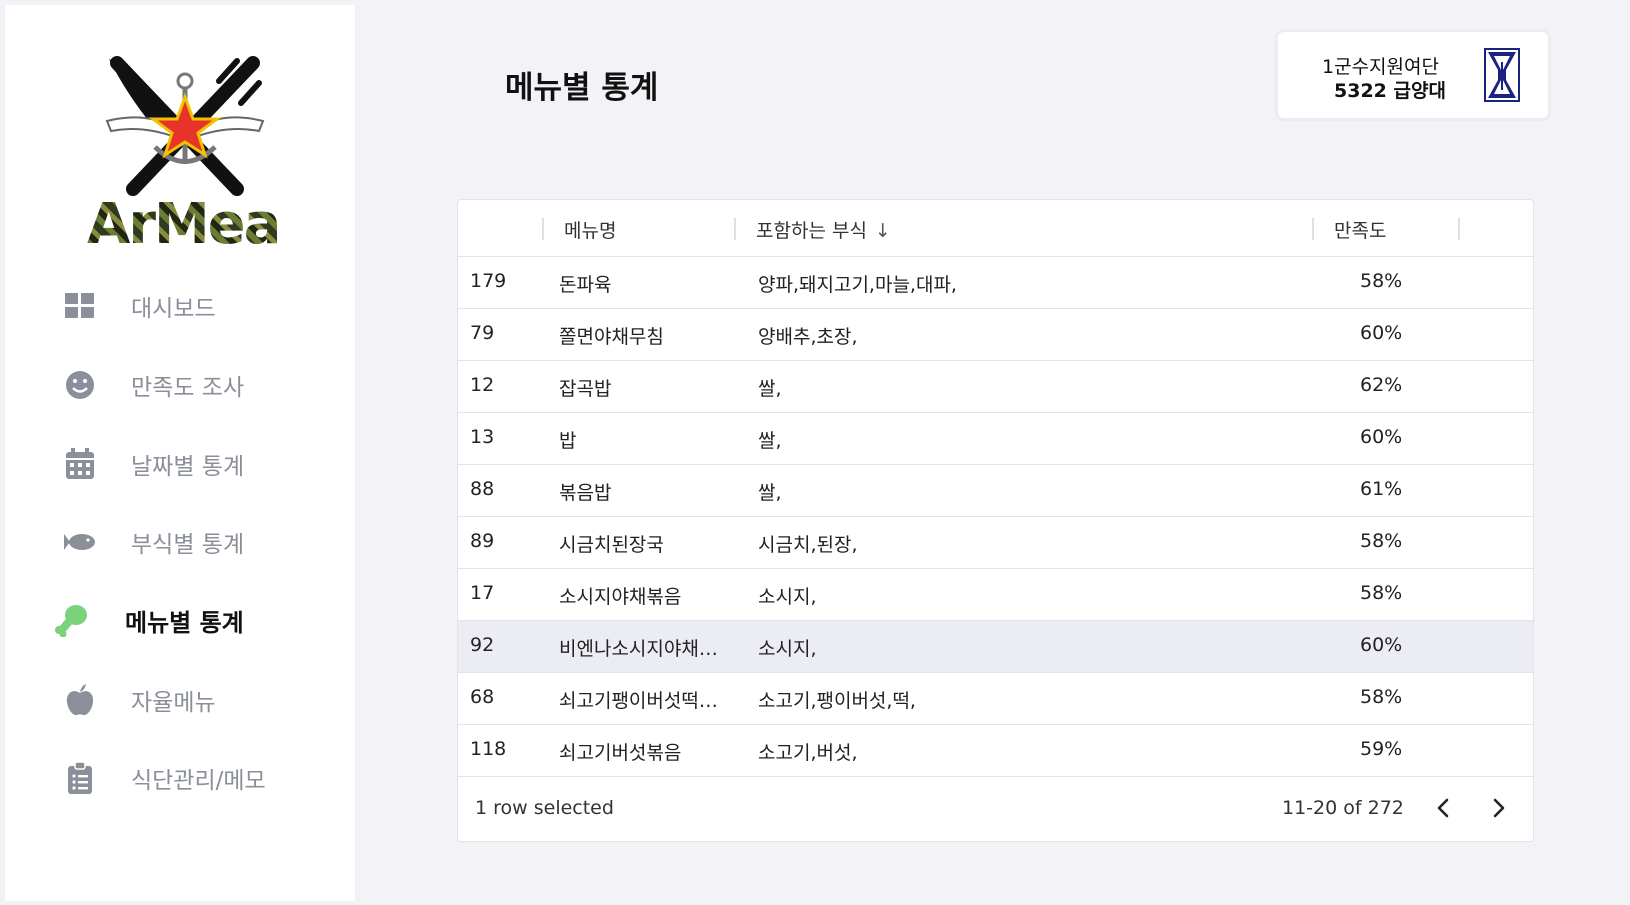 The width and height of the screenshot is (1630, 905). I want to click on cell-ingredients: 소고기,버섯,, so click(808, 753).